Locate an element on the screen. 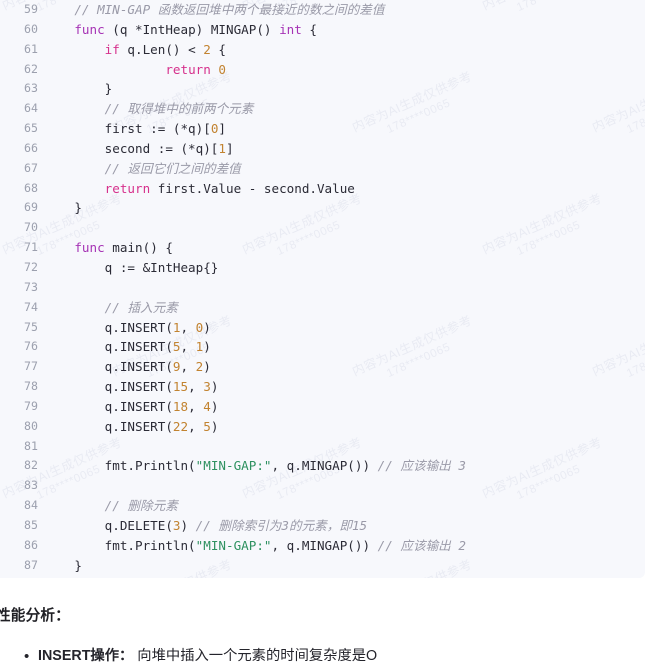 This screenshot has height=667, width=665. code-line-content: // 返回它们之间的差值 is located at coordinates (139, 169).